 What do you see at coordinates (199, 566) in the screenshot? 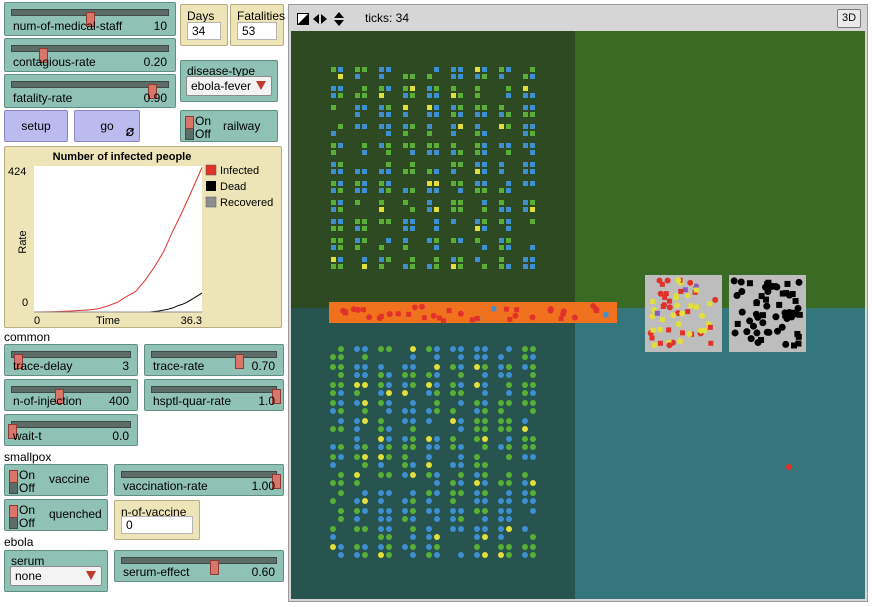
I see `serum-effect-slider: serum-effect 0.60` at bounding box center [199, 566].